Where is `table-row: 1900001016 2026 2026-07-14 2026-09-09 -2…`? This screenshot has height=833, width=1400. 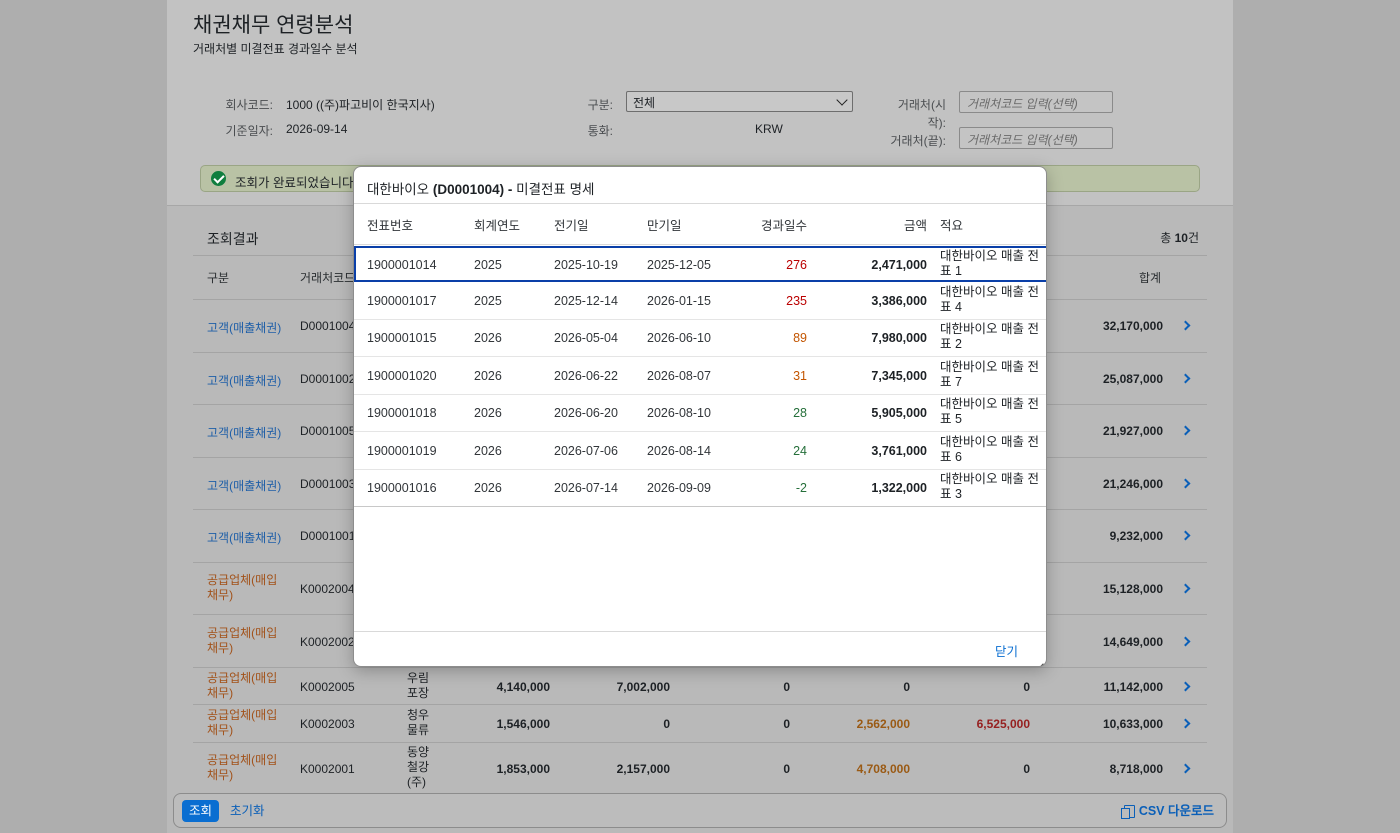
table-row: 1900001016 2026 2026-07-14 2026-09-09 -2… is located at coordinates (700, 488).